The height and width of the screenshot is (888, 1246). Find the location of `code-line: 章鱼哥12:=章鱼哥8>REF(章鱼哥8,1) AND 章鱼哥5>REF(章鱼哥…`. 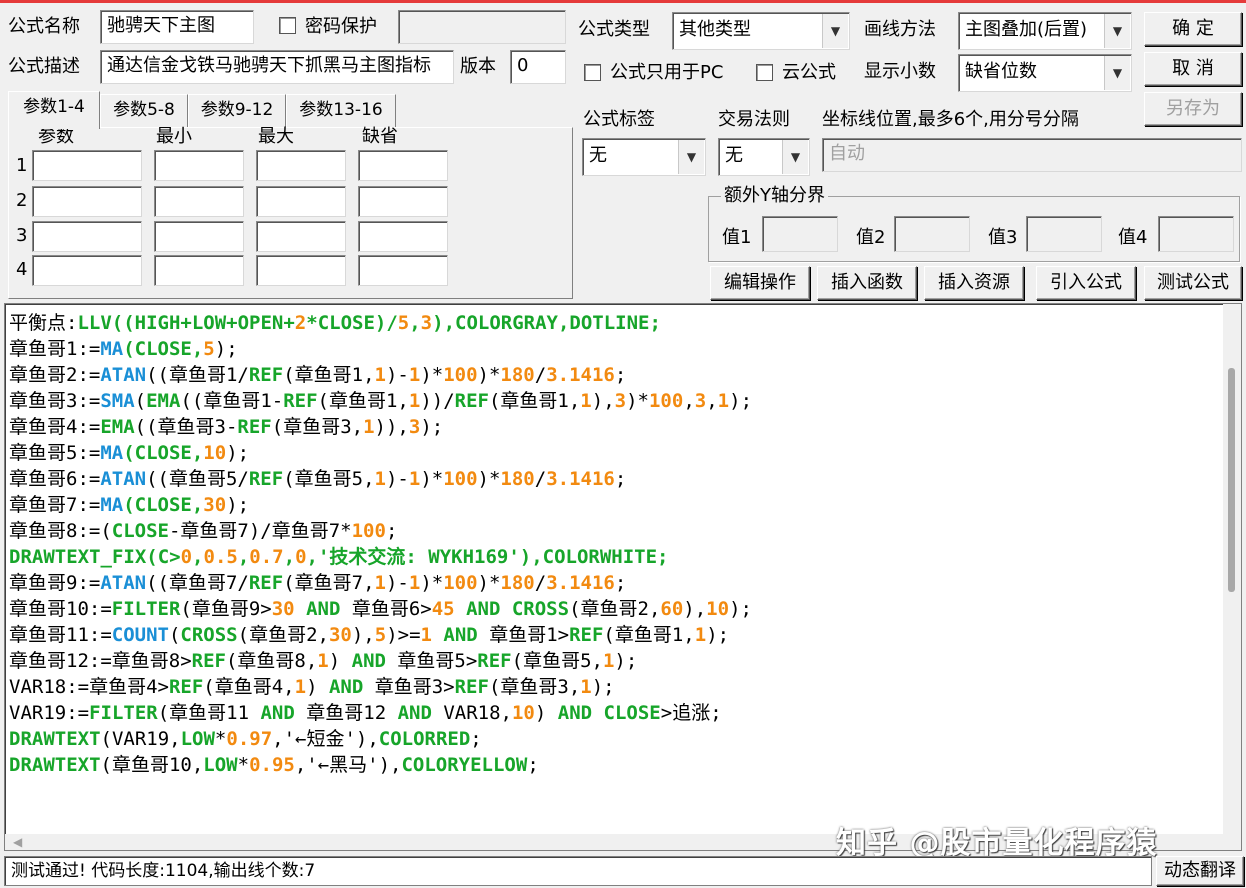

code-line: 章鱼哥12:=章鱼哥8>REF(章鱼哥8,1) AND 章鱼哥5>REF(章鱼哥… is located at coordinates (614, 661).